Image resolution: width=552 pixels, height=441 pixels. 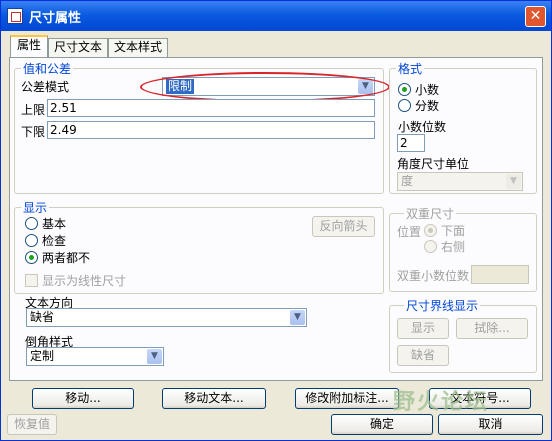 I want to click on flip-arrows-button: 反向箭头, so click(x=343, y=226).